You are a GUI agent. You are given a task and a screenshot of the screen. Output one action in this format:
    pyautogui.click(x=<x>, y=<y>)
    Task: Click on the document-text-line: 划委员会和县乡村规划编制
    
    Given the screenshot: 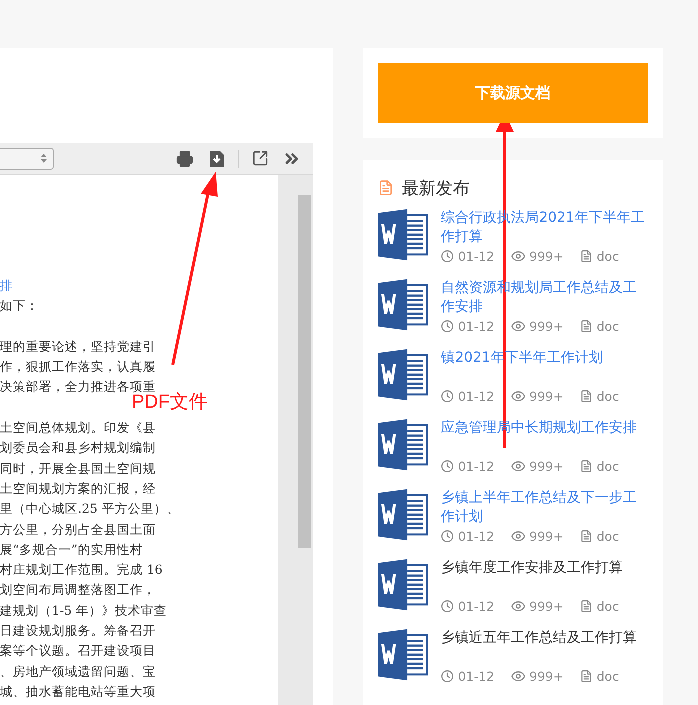 What is the action you would take?
    pyautogui.click(x=78, y=448)
    